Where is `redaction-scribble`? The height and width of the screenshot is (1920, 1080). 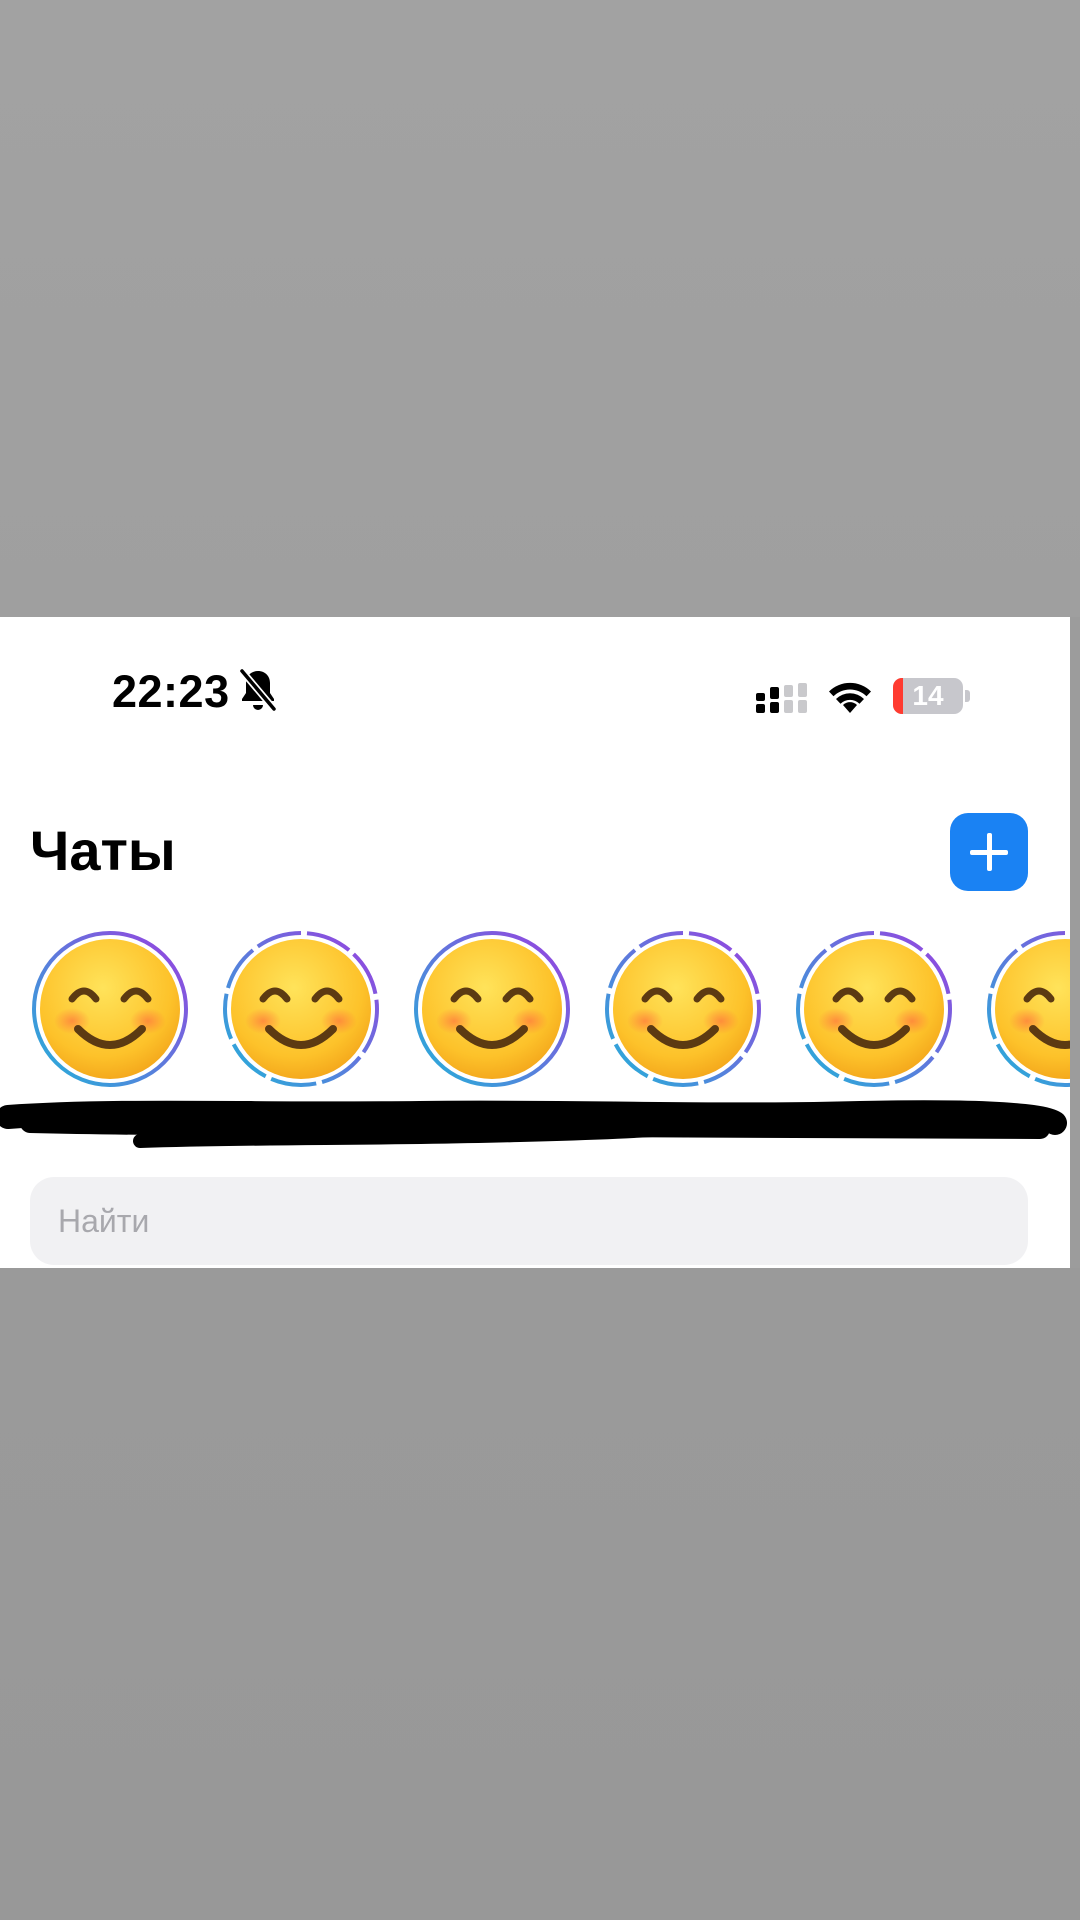 redaction-scribble is located at coordinates (533, 1124).